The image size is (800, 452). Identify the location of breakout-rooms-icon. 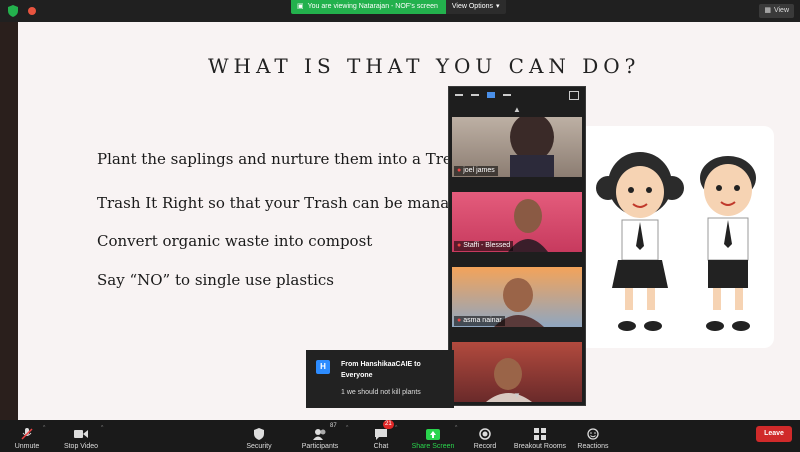
(540, 434).